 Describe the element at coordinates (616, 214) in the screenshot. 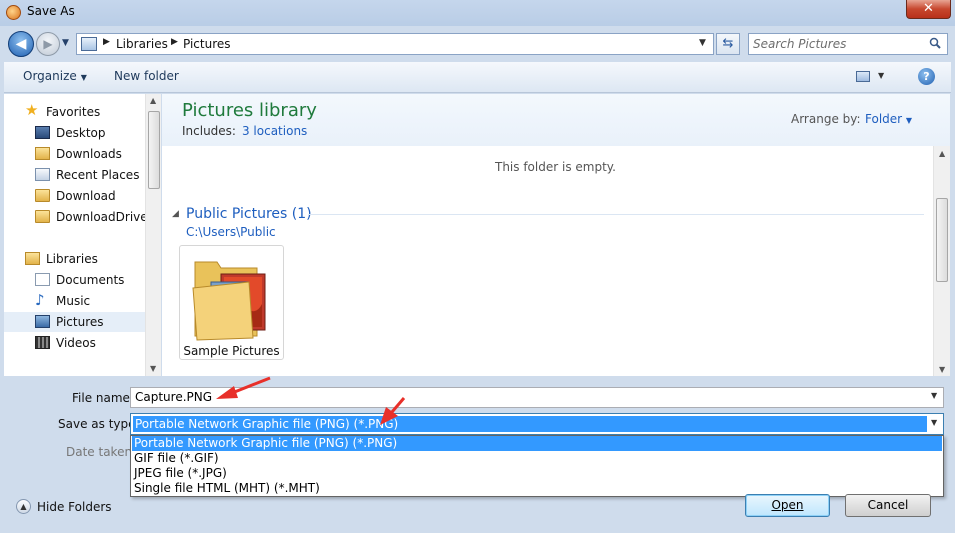

I see `group-divider` at that location.